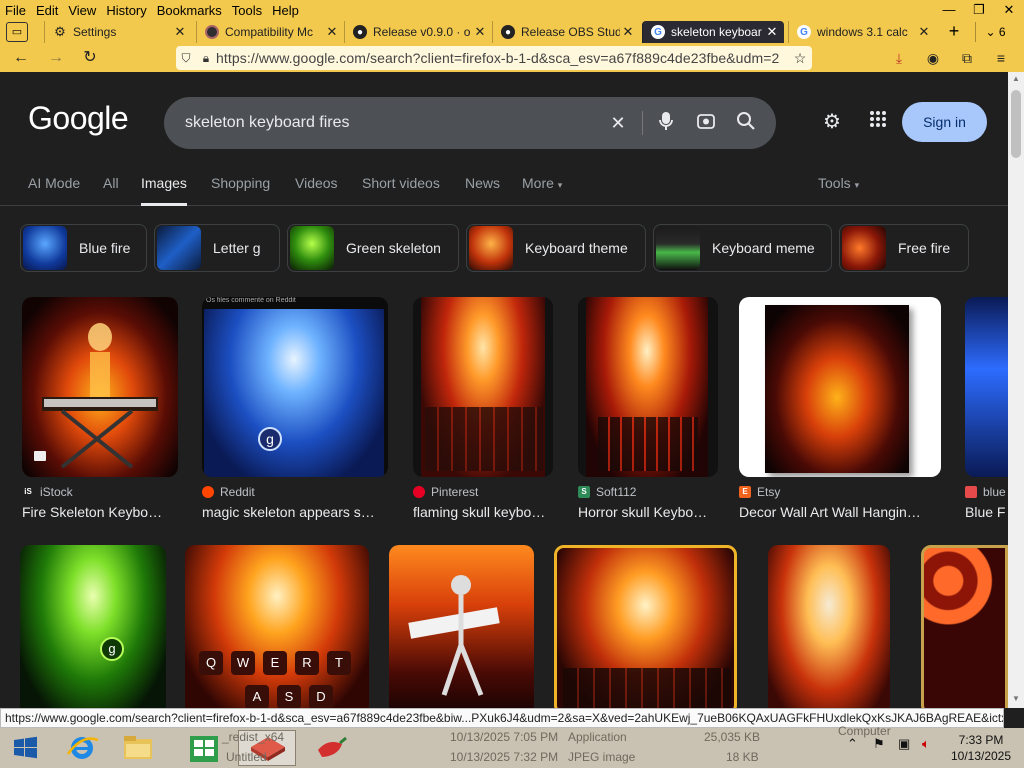  What do you see at coordinates (542, 183) in the screenshot?
I see `tab-more: More ▾` at bounding box center [542, 183].